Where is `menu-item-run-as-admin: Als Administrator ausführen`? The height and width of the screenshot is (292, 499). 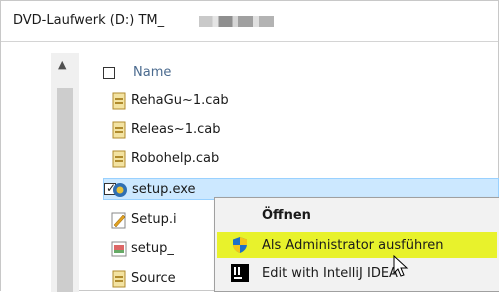
menu-item-run-as-admin: Als Administrator ausführen is located at coordinates (357, 245).